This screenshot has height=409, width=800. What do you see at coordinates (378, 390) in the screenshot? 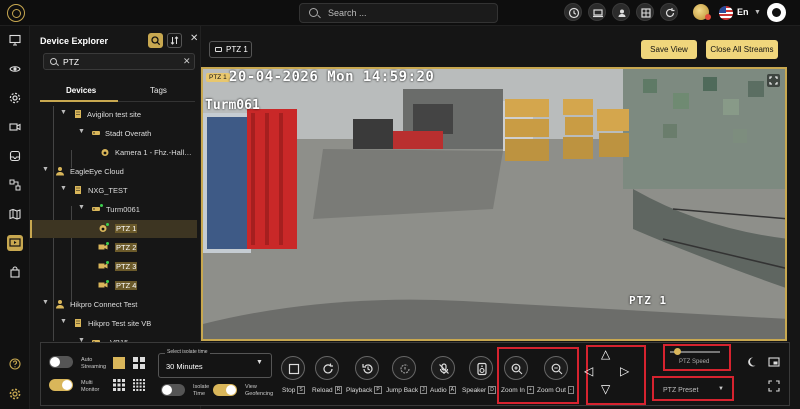
I see `shortcut-key: P` at bounding box center [378, 390].